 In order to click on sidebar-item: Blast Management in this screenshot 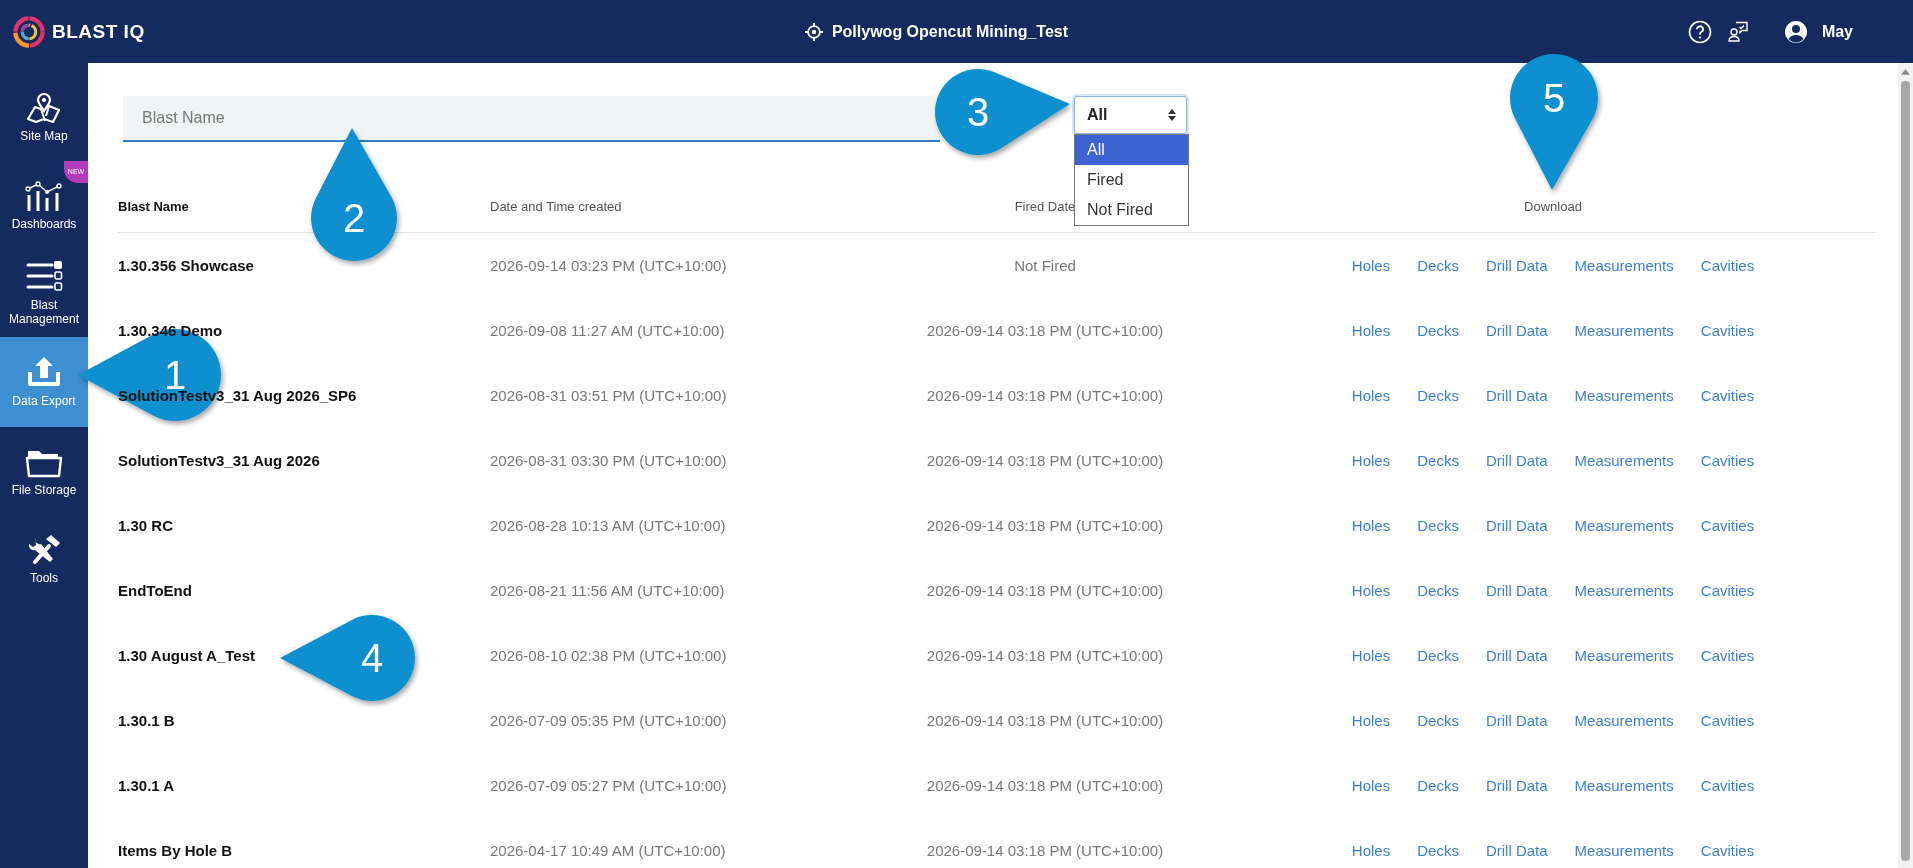, I will do `click(44, 293)`.